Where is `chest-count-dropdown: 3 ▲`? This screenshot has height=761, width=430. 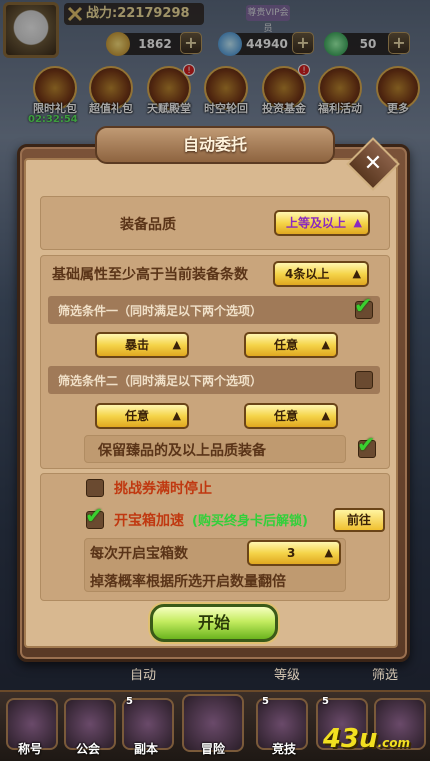
chest-count-dropdown: 3 ▲ is located at coordinates (294, 553).